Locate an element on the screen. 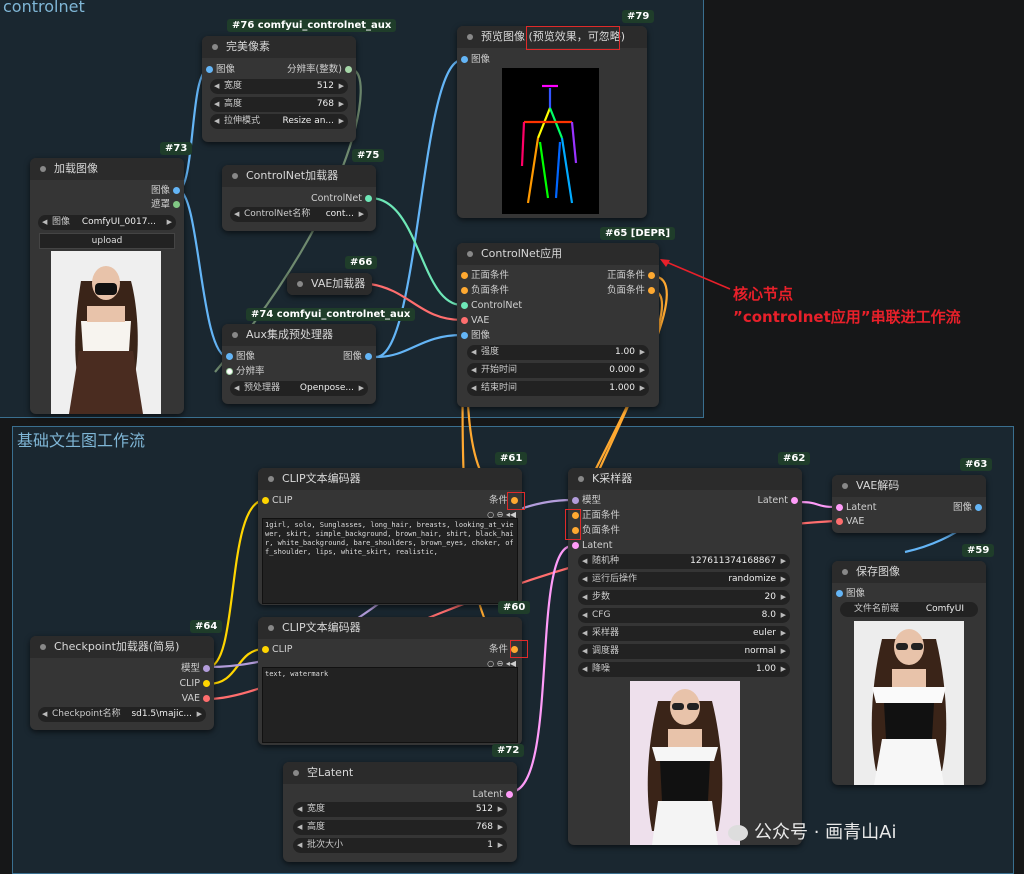  control-after-generate-widget: ◀ 运行后操作 randomize ▶ is located at coordinates (684, 579).